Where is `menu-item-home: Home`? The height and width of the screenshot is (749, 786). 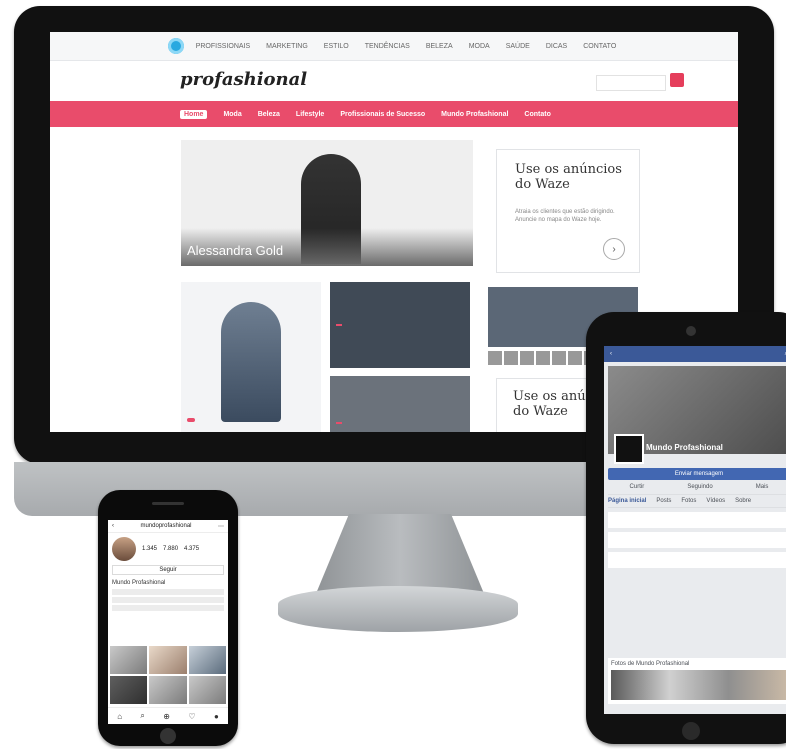
menu-item-home: Home is located at coordinates (194, 114).